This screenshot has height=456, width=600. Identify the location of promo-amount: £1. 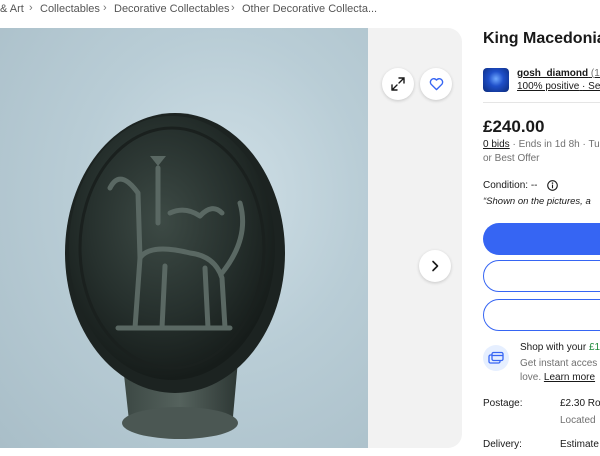
(594, 347).